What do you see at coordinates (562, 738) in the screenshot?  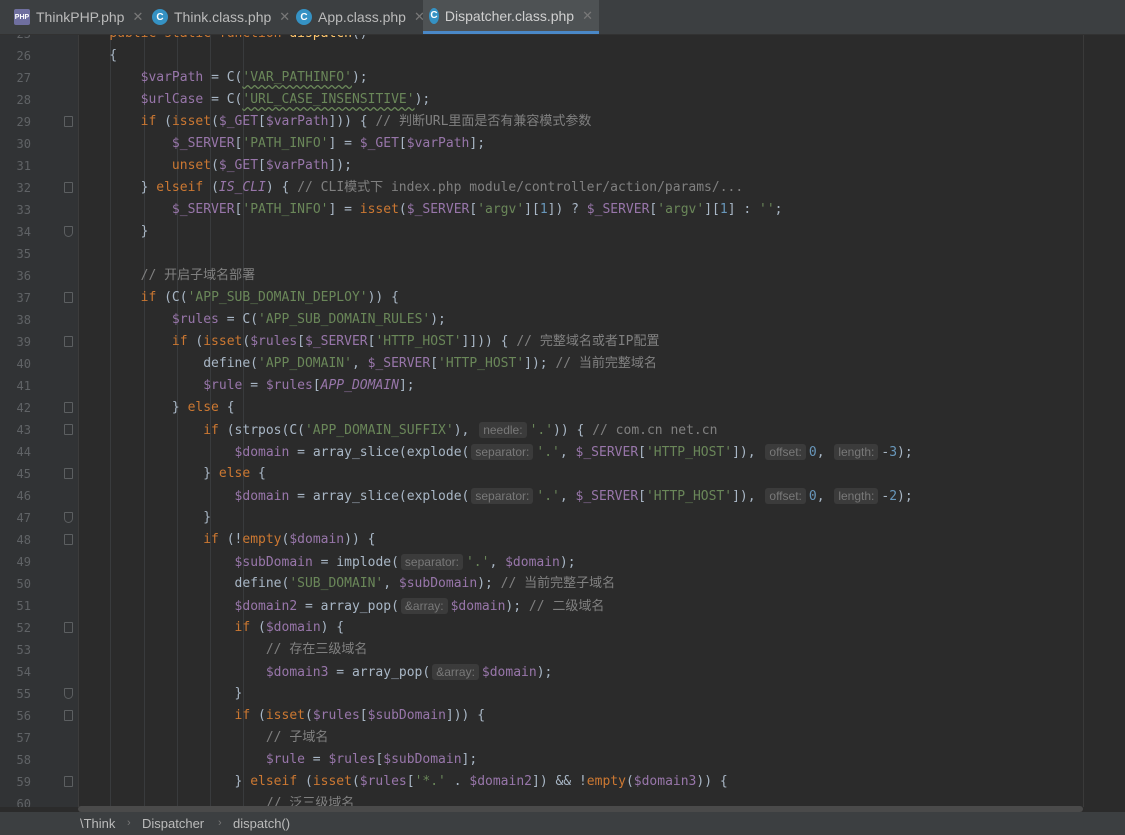 I see `code-line: 57 // 子域名` at bounding box center [562, 738].